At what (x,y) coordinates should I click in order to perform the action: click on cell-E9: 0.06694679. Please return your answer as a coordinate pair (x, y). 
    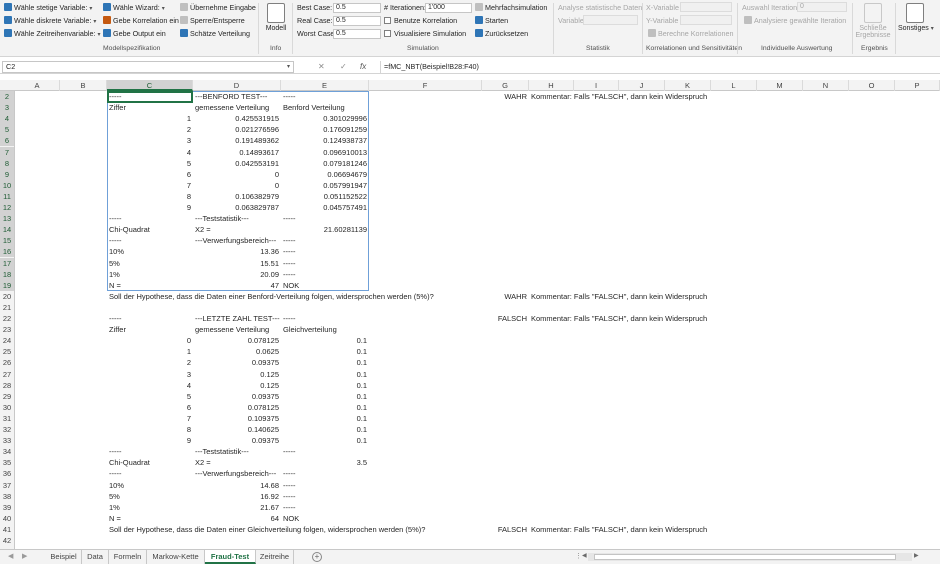
    Looking at the image, I should click on (324, 174).